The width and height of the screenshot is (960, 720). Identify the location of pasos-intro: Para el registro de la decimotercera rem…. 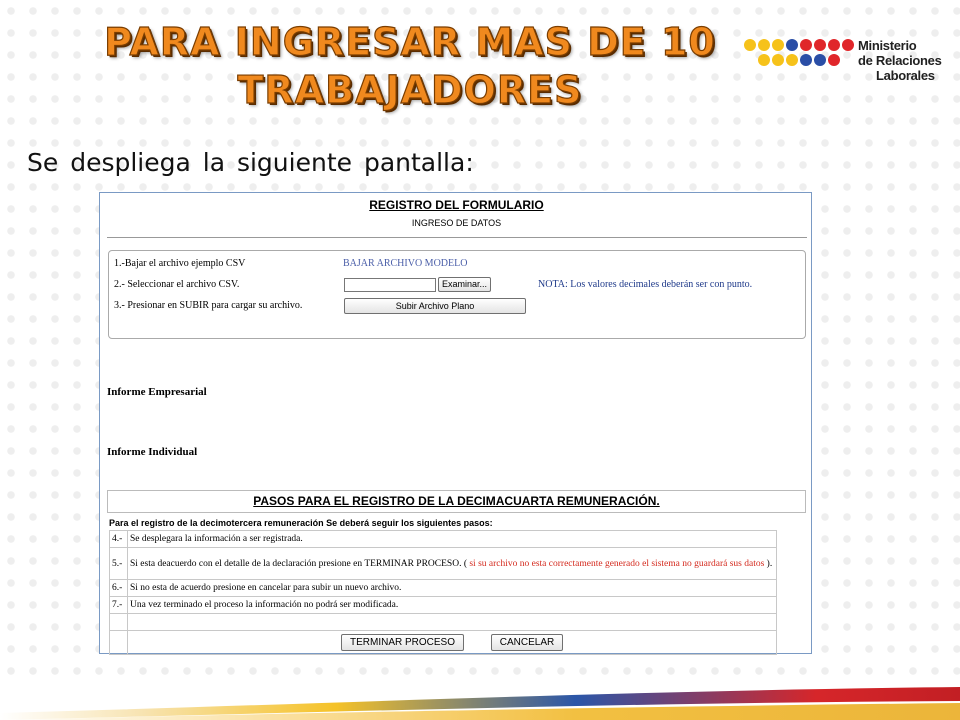
(301, 523).